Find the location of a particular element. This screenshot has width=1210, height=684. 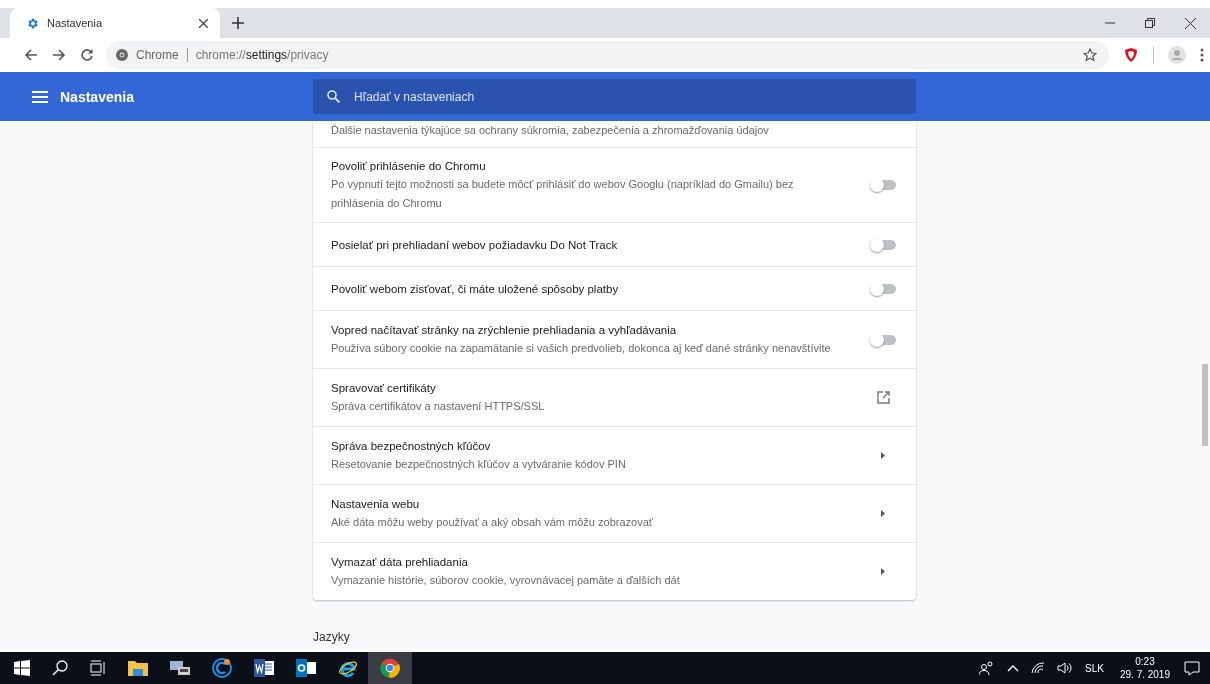

search-field: Hľadať v nastaveniach is located at coordinates (614, 96).